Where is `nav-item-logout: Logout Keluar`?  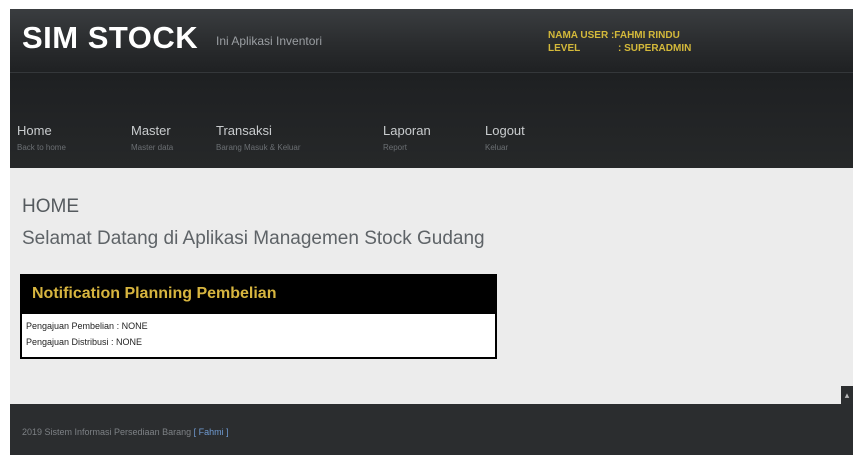 nav-item-logout: Logout Keluar is located at coordinates (505, 137).